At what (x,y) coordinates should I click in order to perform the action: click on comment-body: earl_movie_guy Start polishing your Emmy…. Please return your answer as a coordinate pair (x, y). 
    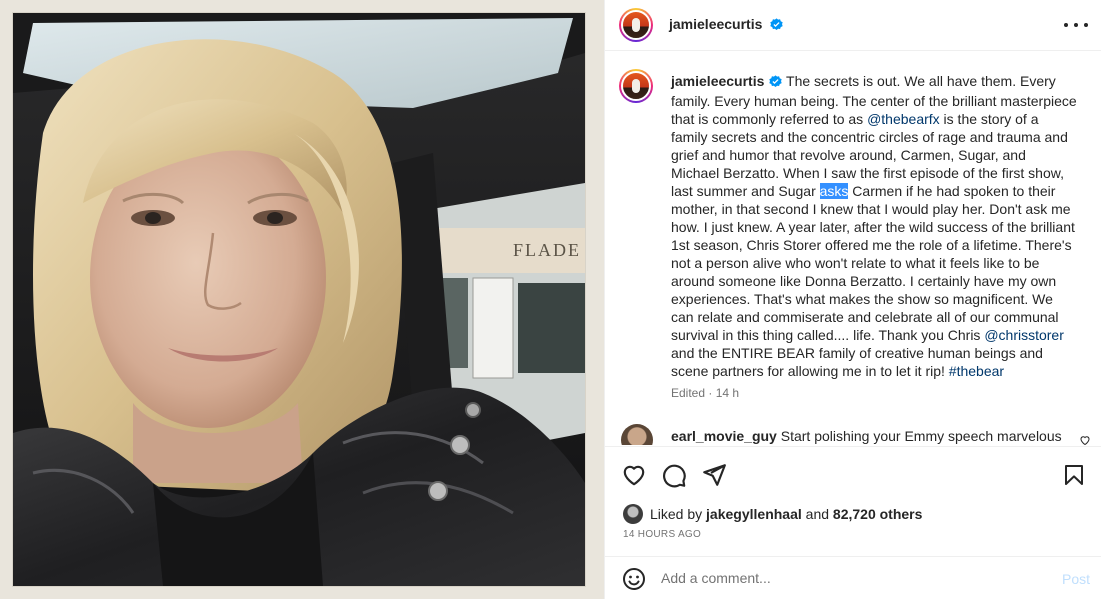
    Looking at the image, I should click on (871, 436).